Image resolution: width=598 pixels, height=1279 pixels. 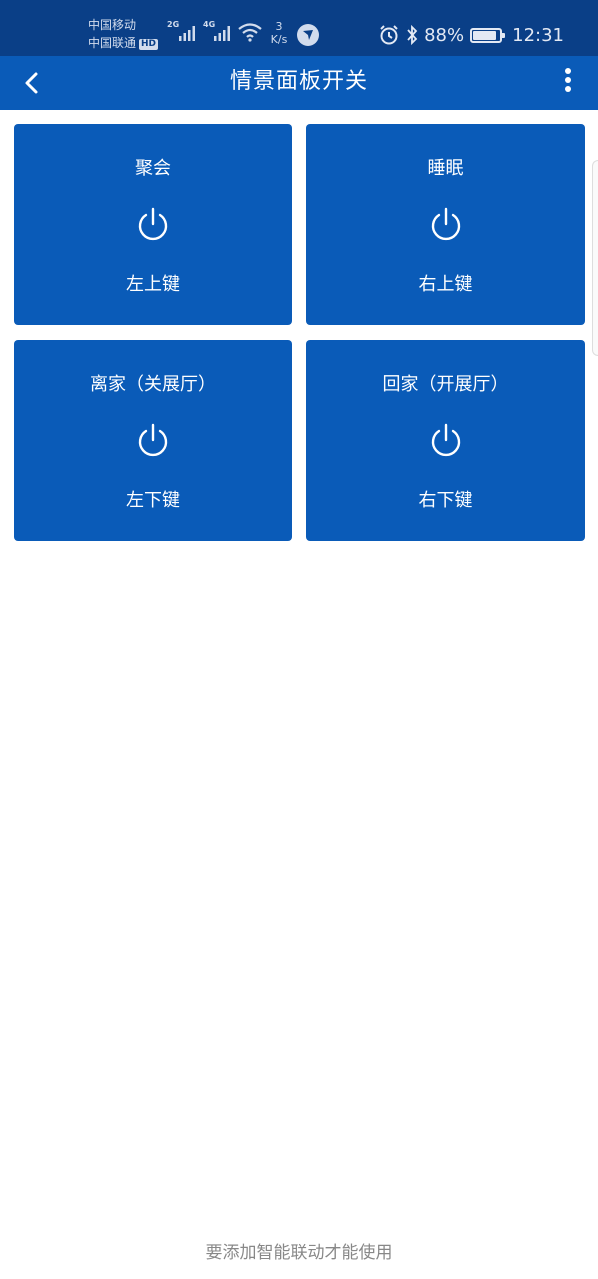 What do you see at coordinates (153, 284) in the screenshot?
I see `scene-key-label: 左上键` at bounding box center [153, 284].